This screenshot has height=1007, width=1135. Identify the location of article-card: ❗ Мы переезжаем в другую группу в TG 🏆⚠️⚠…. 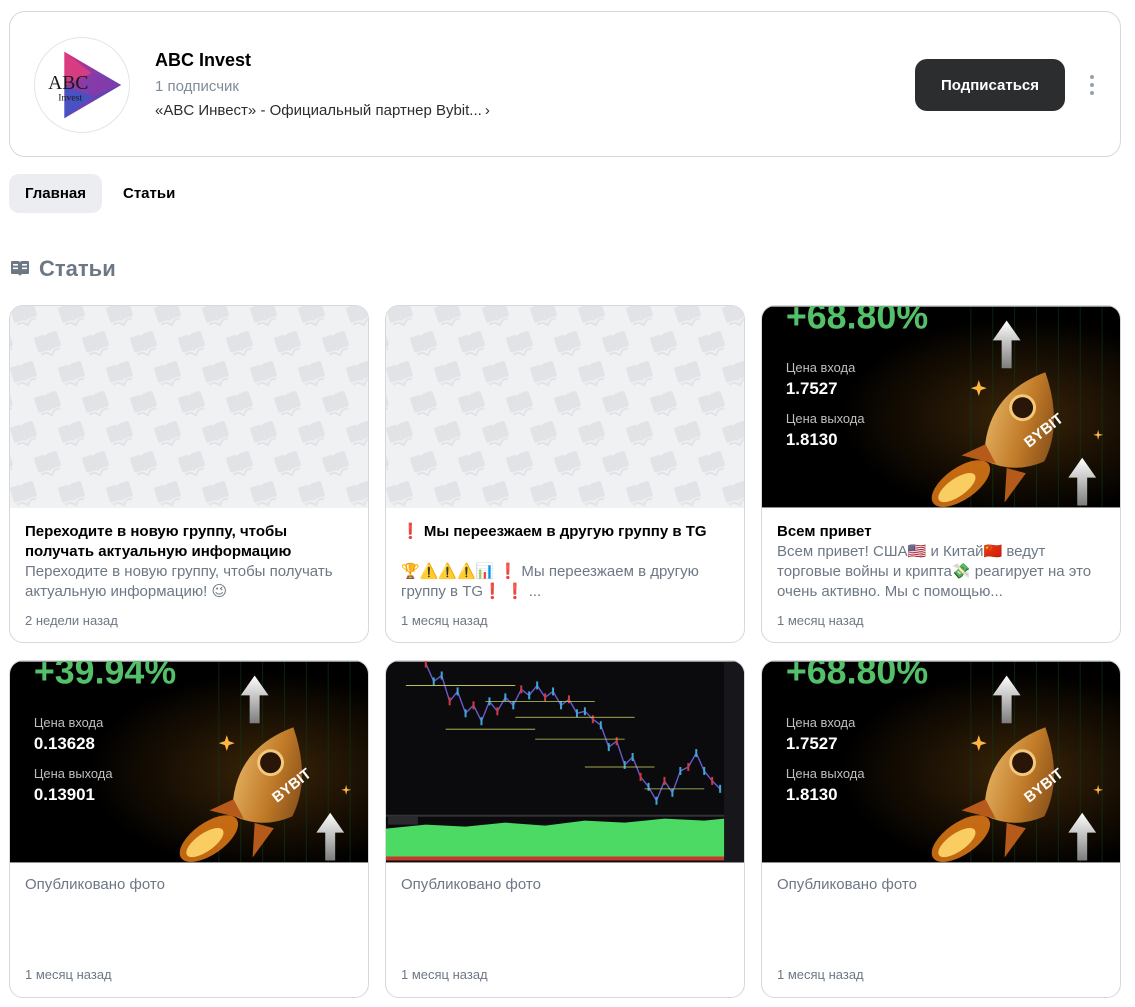
(565, 474).